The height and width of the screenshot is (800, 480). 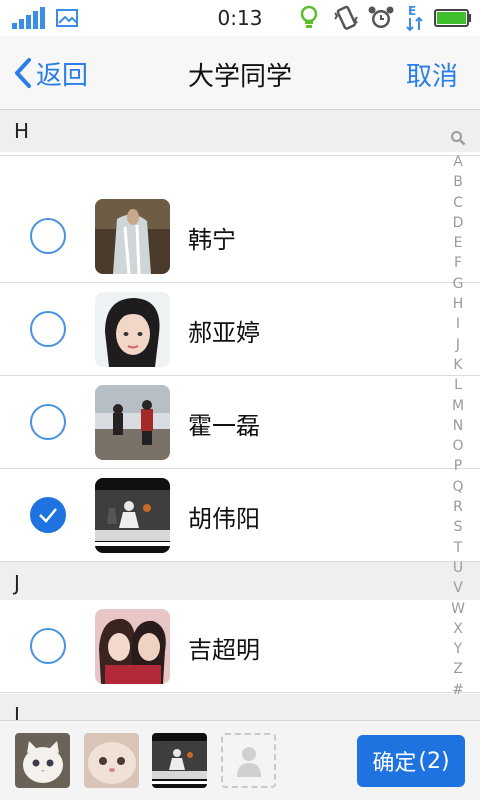 What do you see at coordinates (458, 487) in the screenshot?
I see `index-letter: Q` at bounding box center [458, 487].